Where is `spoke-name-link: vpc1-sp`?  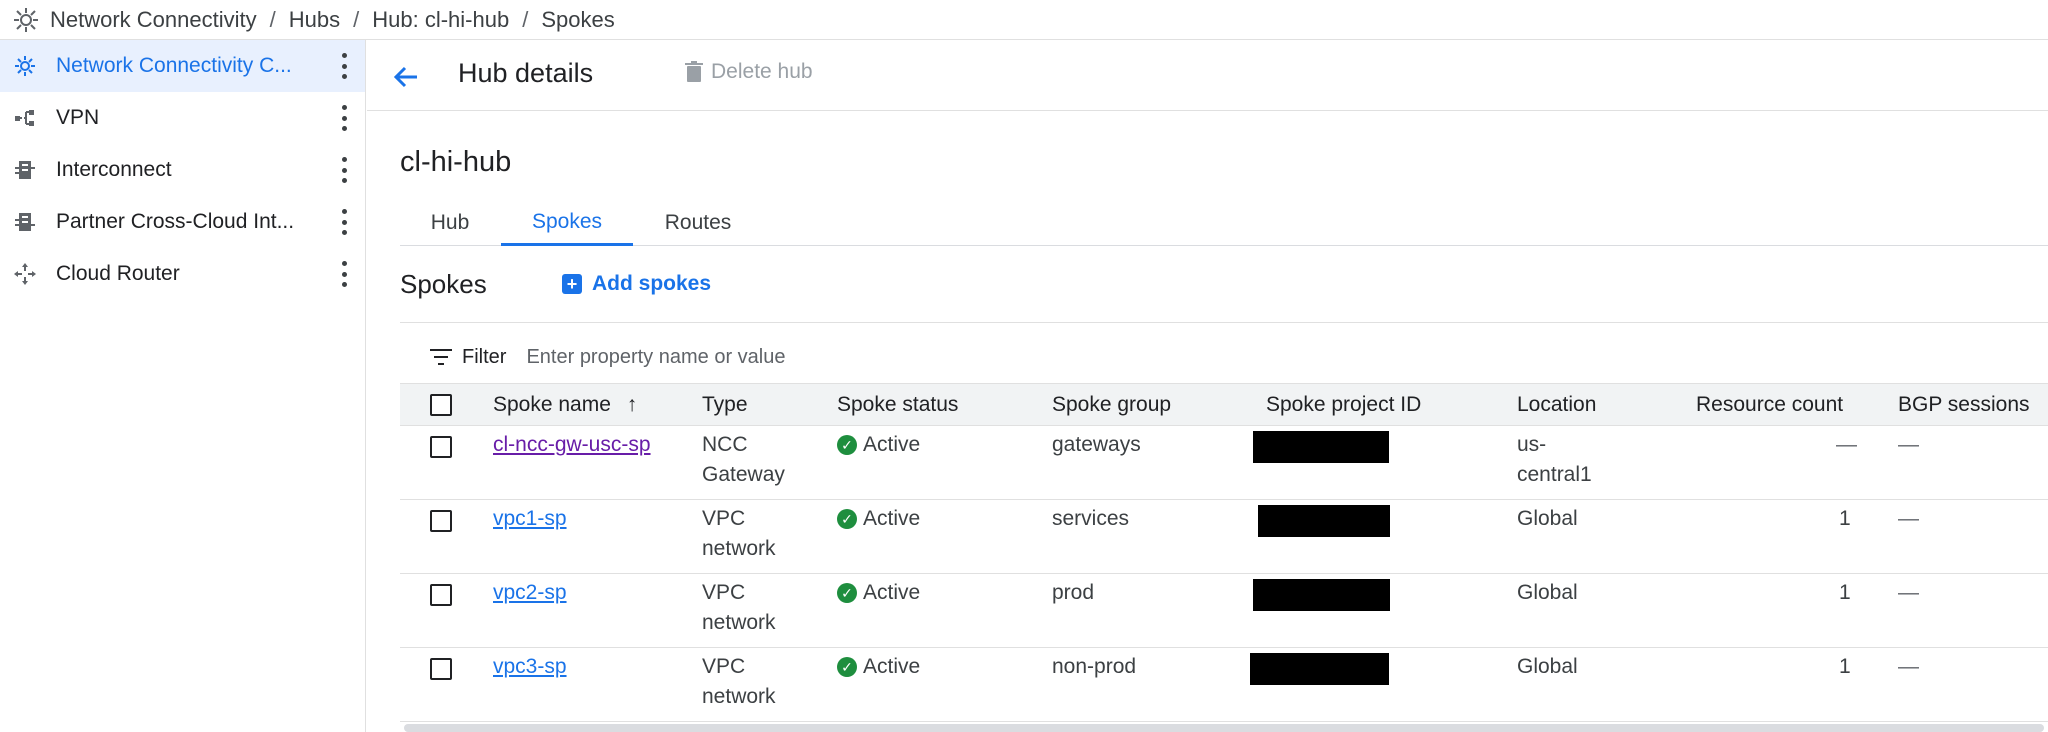
spoke-name-link: vpc1-sp is located at coordinates (530, 519).